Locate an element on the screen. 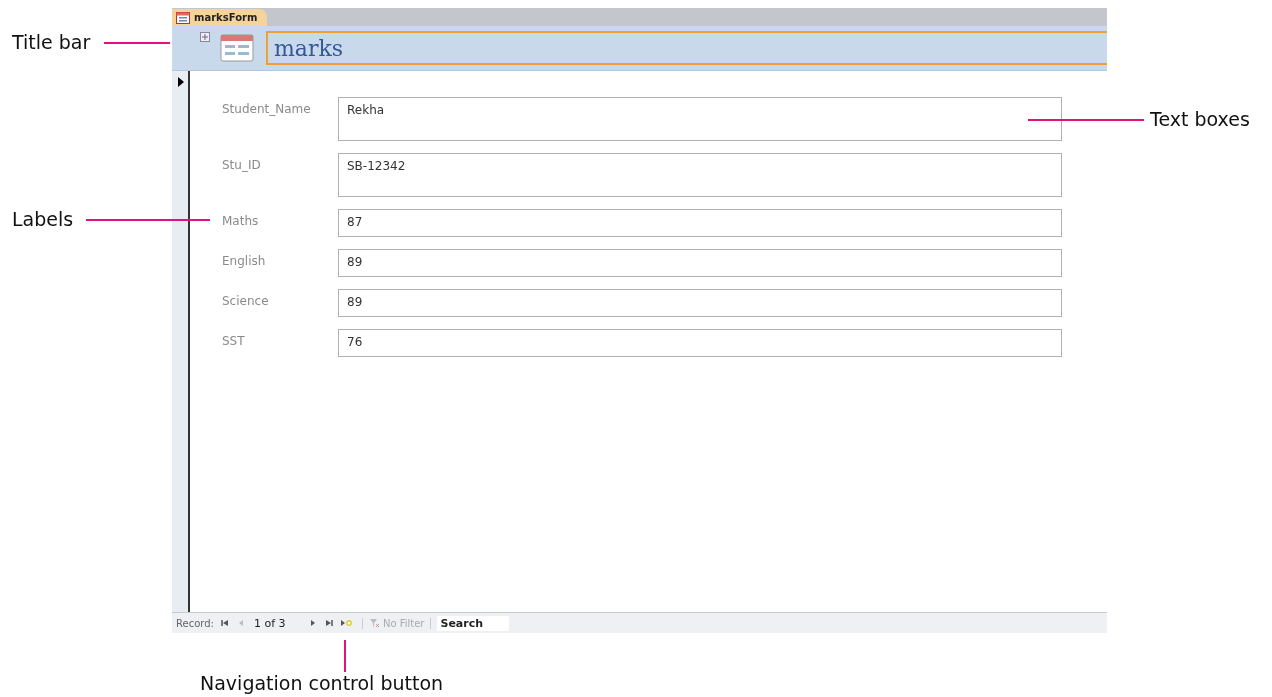 The image size is (1272, 697). text-box: 76 is located at coordinates (700, 343).